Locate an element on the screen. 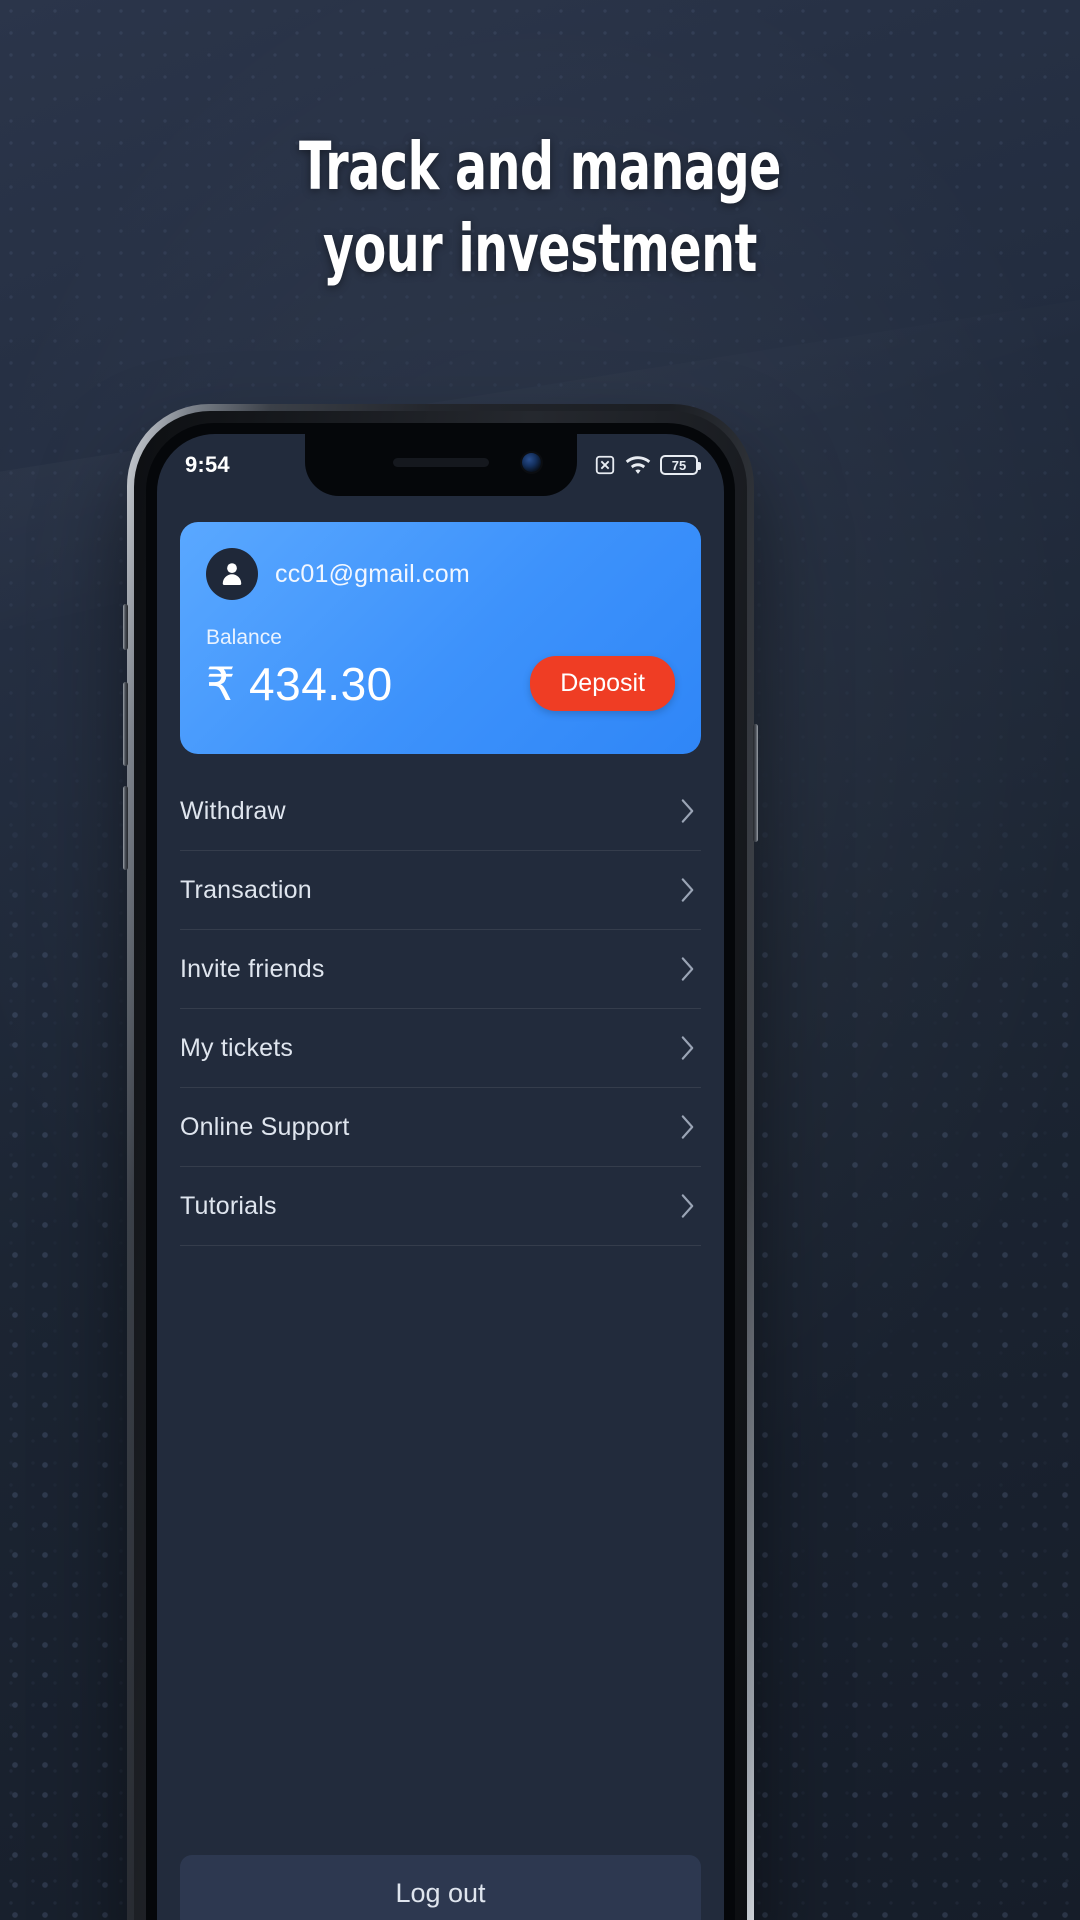 The height and width of the screenshot is (1920, 1080). menu-item-label: Withdraw is located at coordinates (233, 810).